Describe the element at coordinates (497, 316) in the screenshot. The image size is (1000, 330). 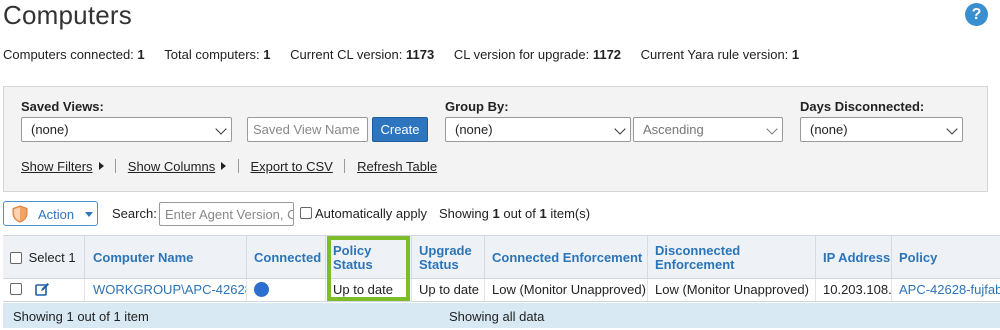
I see `footer-status-text: Showing all data` at that location.